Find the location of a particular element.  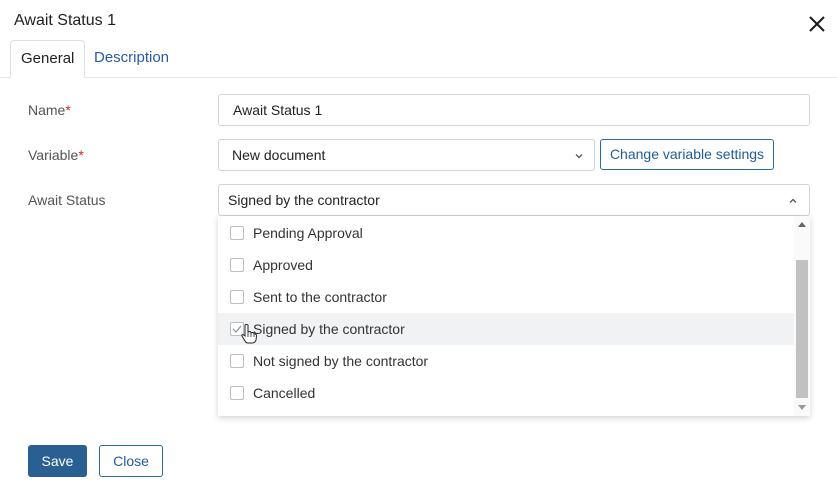

option-pending-approval: Pending Approval is located at coordinates (506, 233).